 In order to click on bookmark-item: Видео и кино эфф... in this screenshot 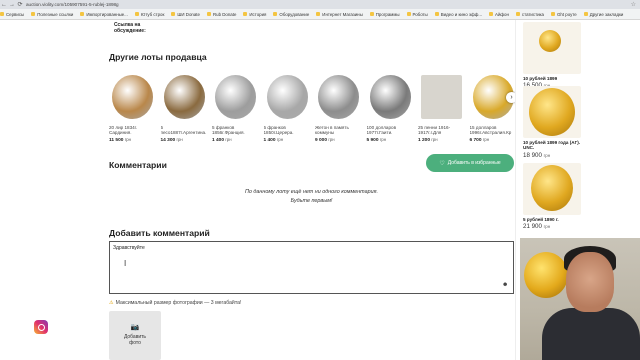, I will do `click(458, 14)`.